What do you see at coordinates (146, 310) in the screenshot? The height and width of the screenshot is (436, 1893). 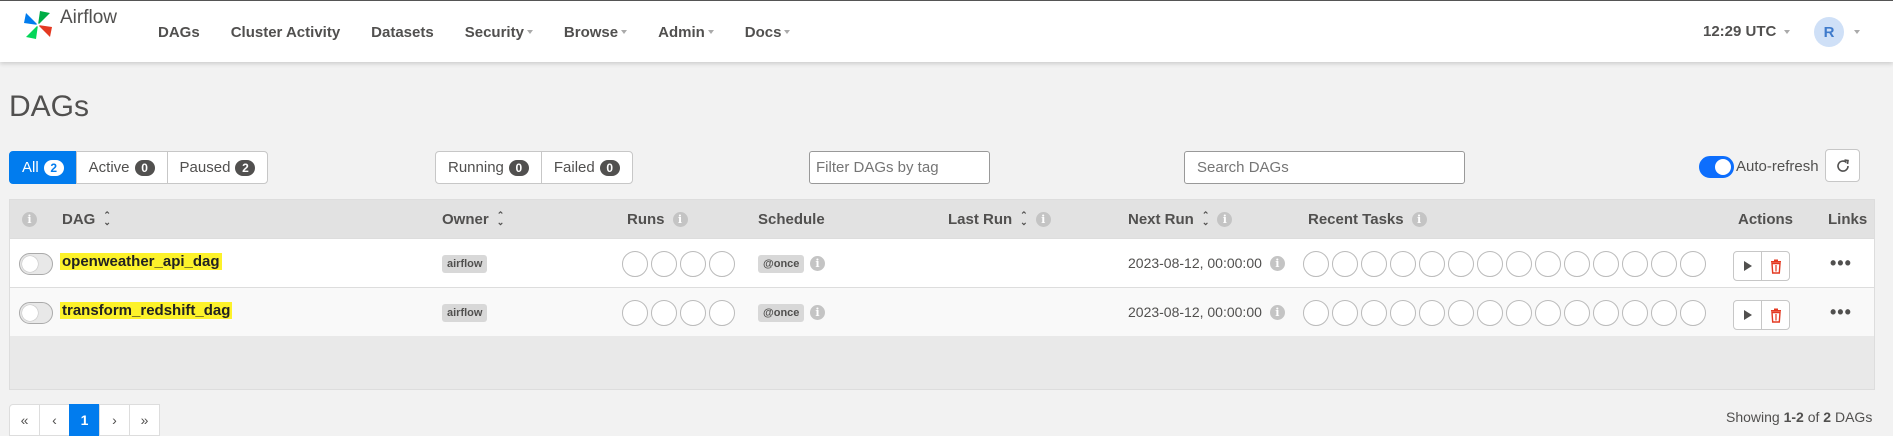 I see `dag-id-link: transform_redshift_dag` at bounding box center [146, 310].